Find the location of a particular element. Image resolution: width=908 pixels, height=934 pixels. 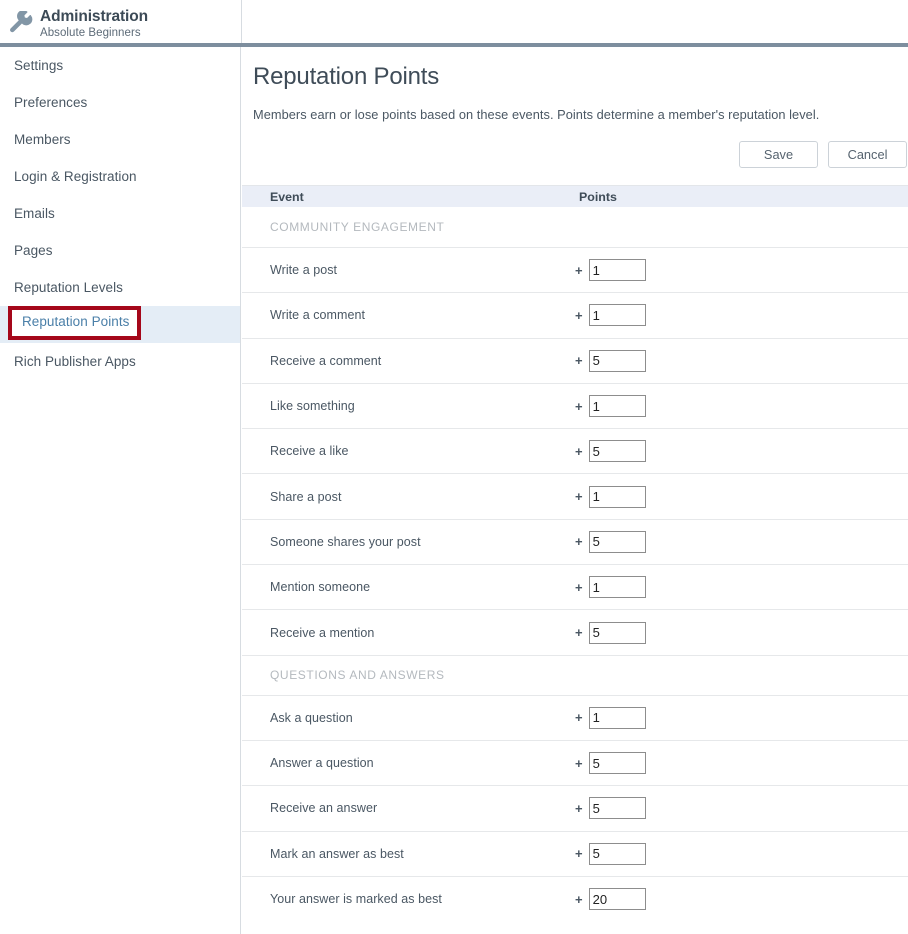

sidebar-item-label: Reputation Points is located at coordinates (68, 324).